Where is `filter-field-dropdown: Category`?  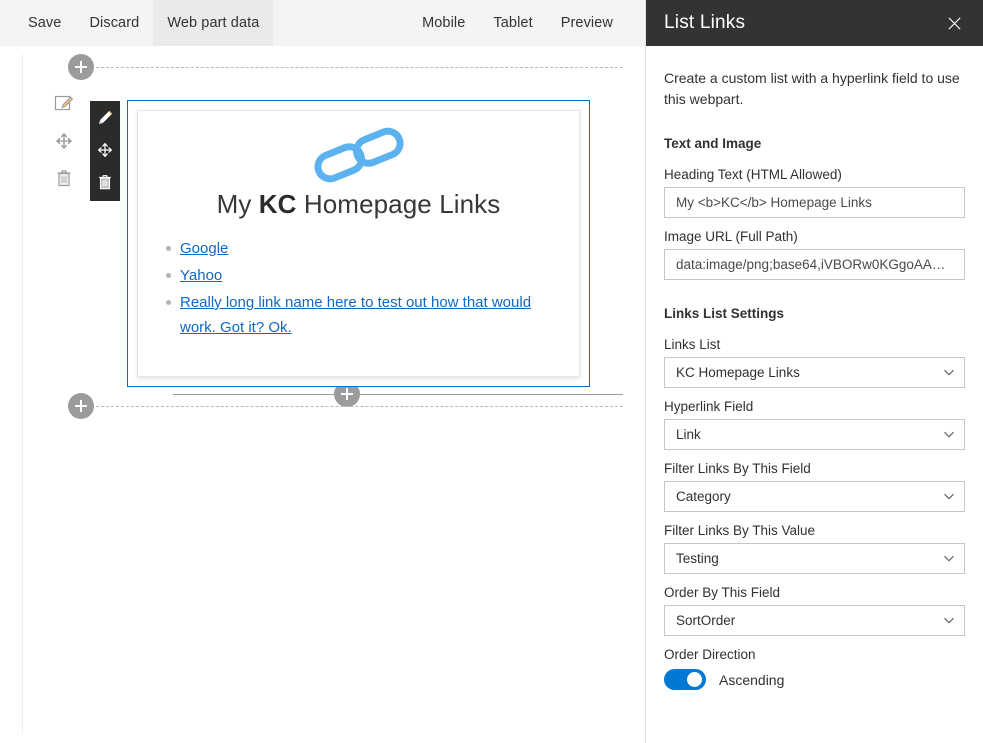 filter-field-dropdown: Category is located at coordinates (814, 496).